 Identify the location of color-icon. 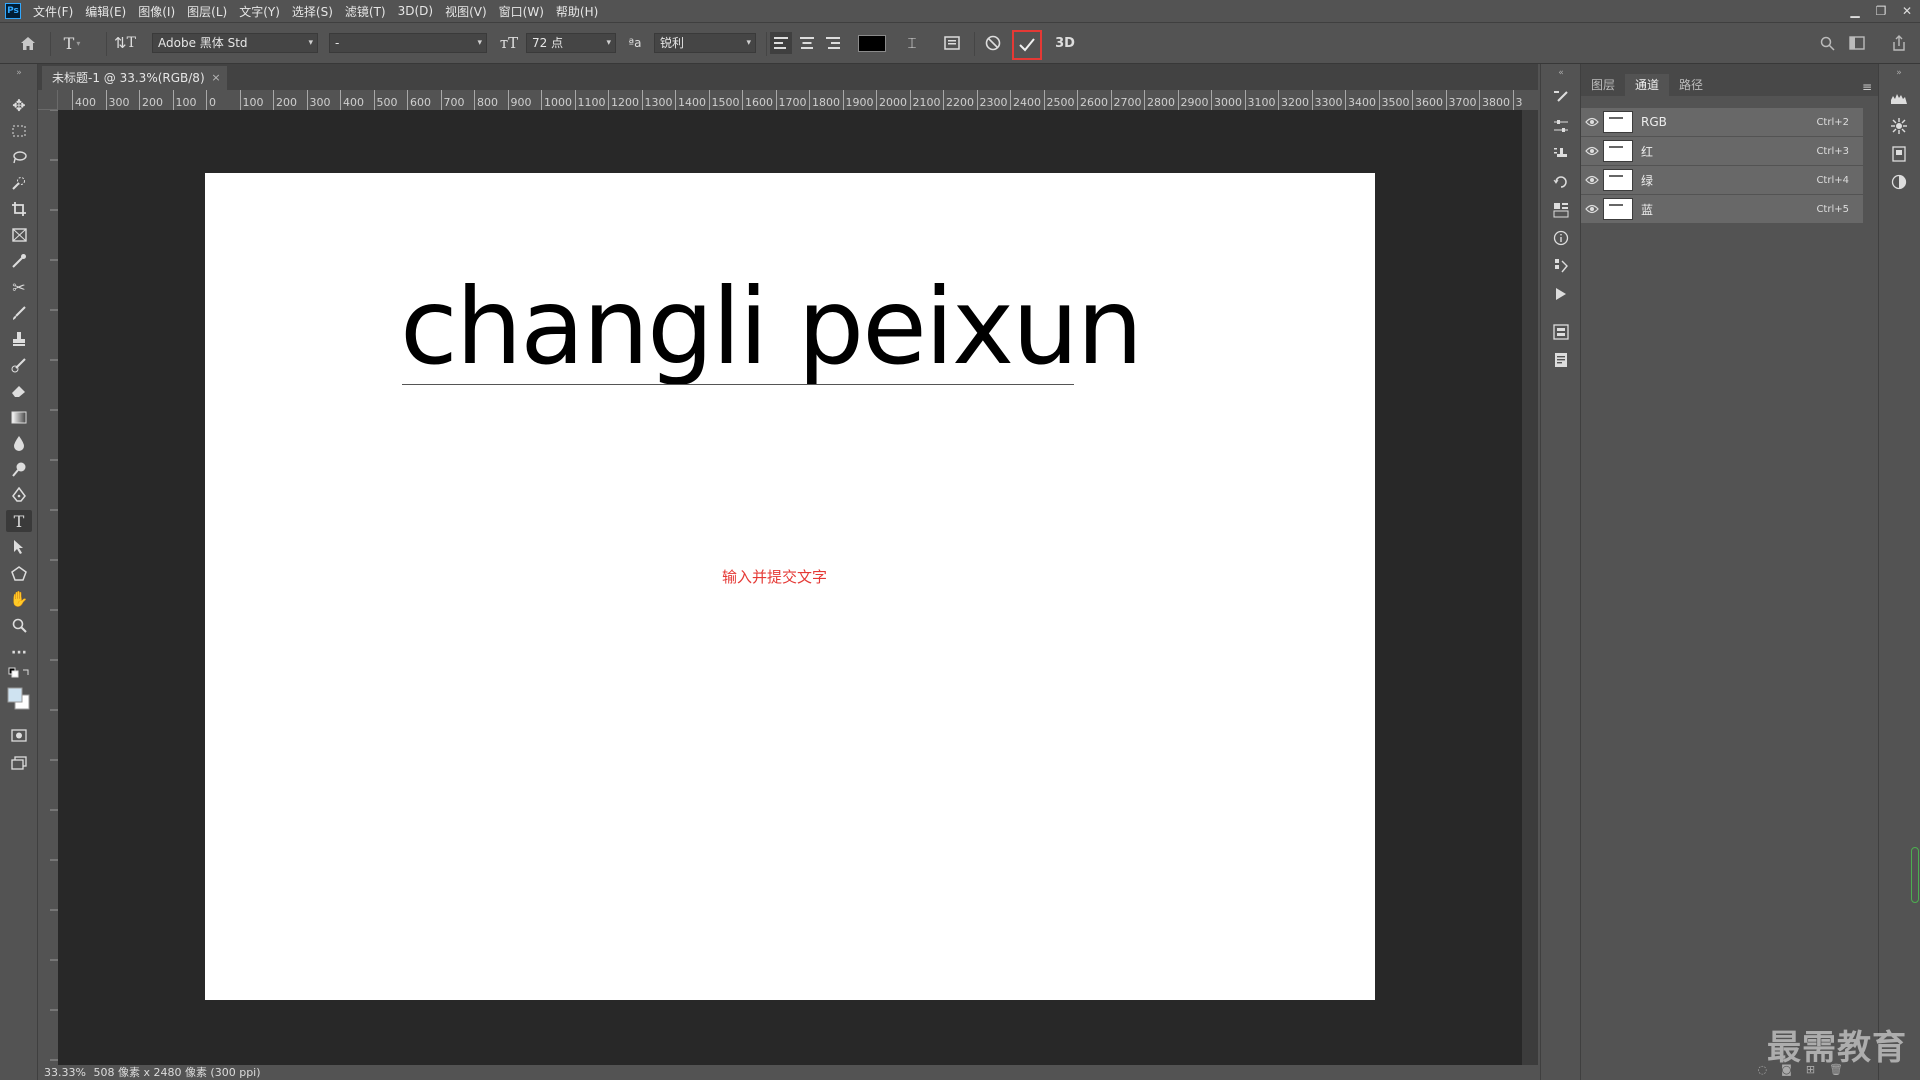
(1899, 182).